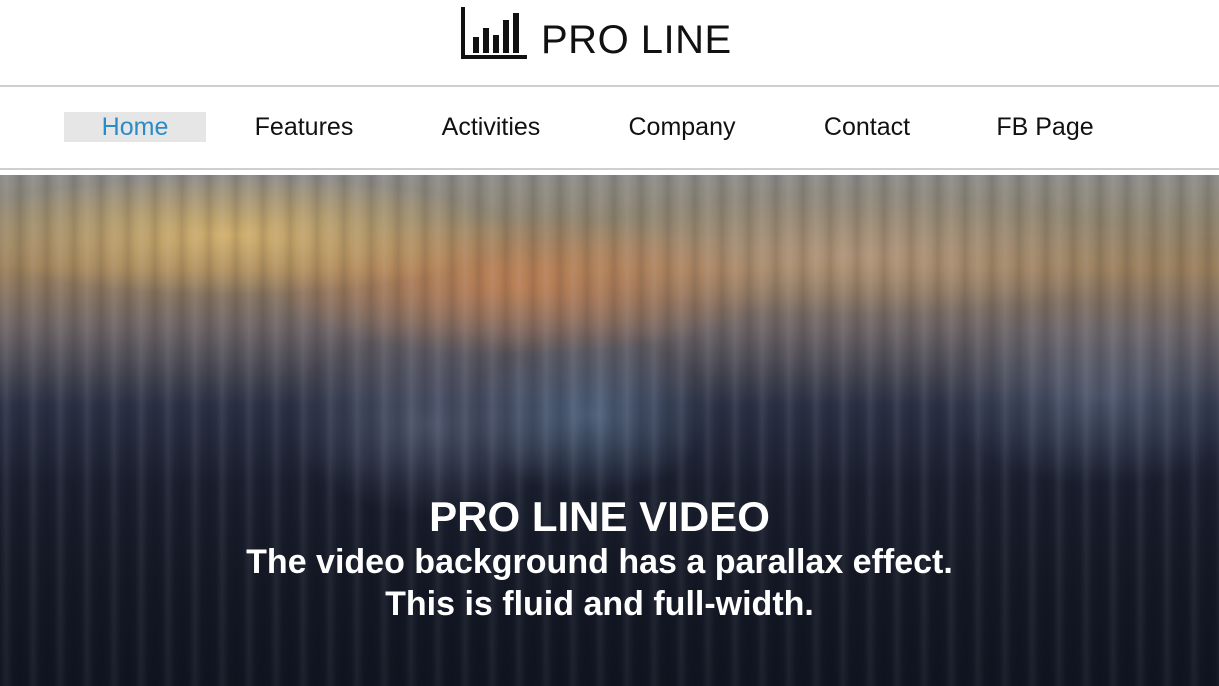 Image resolution: width=1219 pixels, height=686 pixels. Describe the element at coordinates (304, 127) in the screenshot. I see `nav-item-features: Features` at that location.